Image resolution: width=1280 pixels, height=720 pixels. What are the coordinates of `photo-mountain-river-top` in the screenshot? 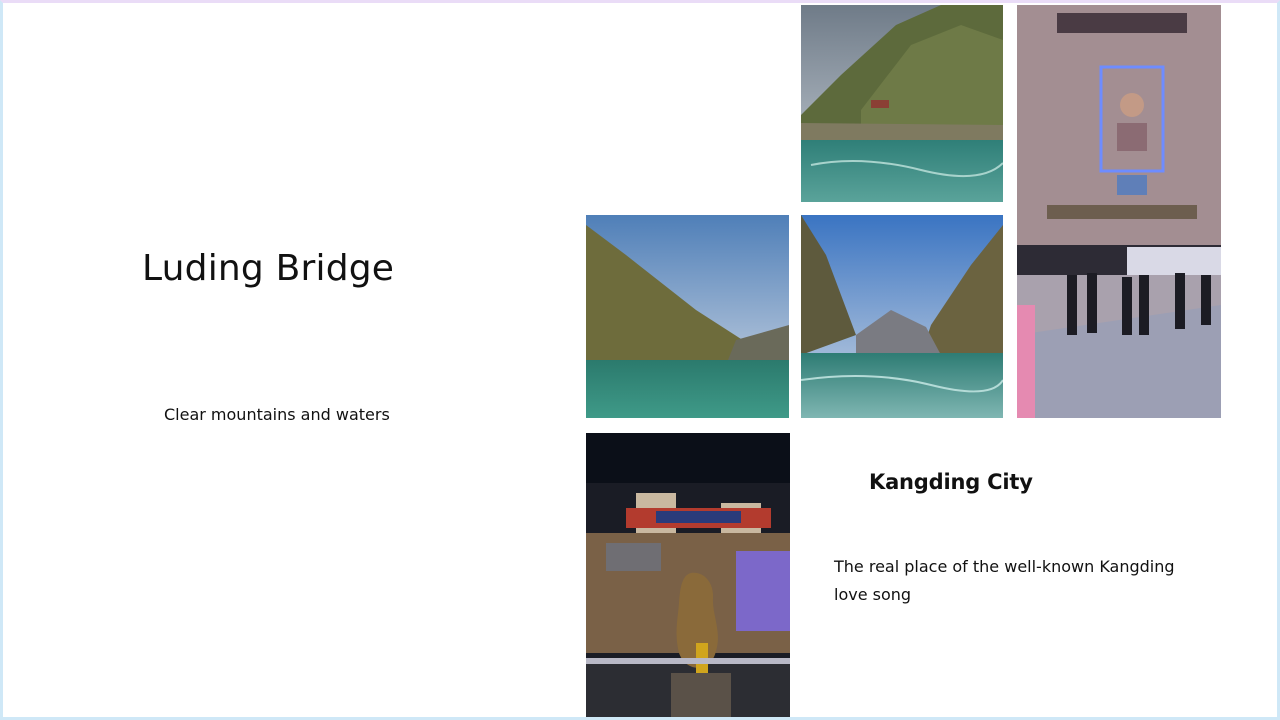 It's located at (902, 103).